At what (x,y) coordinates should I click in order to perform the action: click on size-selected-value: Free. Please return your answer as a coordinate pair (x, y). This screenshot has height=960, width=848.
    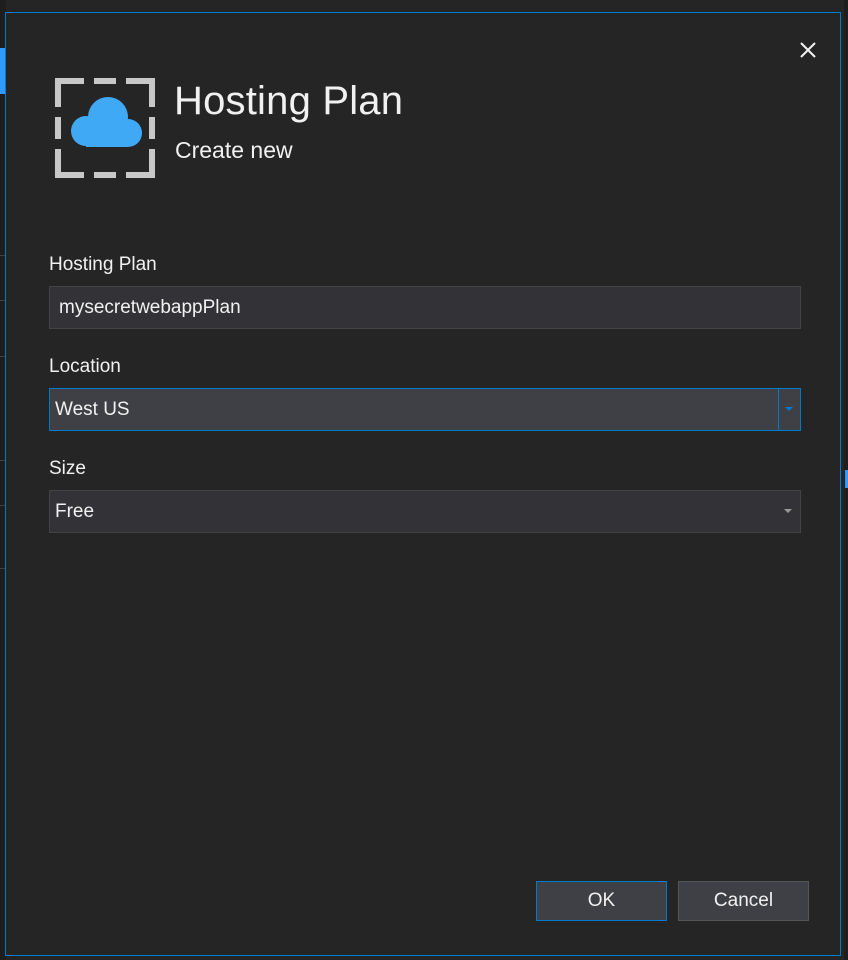
    Looking at the image, I should click on (75, 511).